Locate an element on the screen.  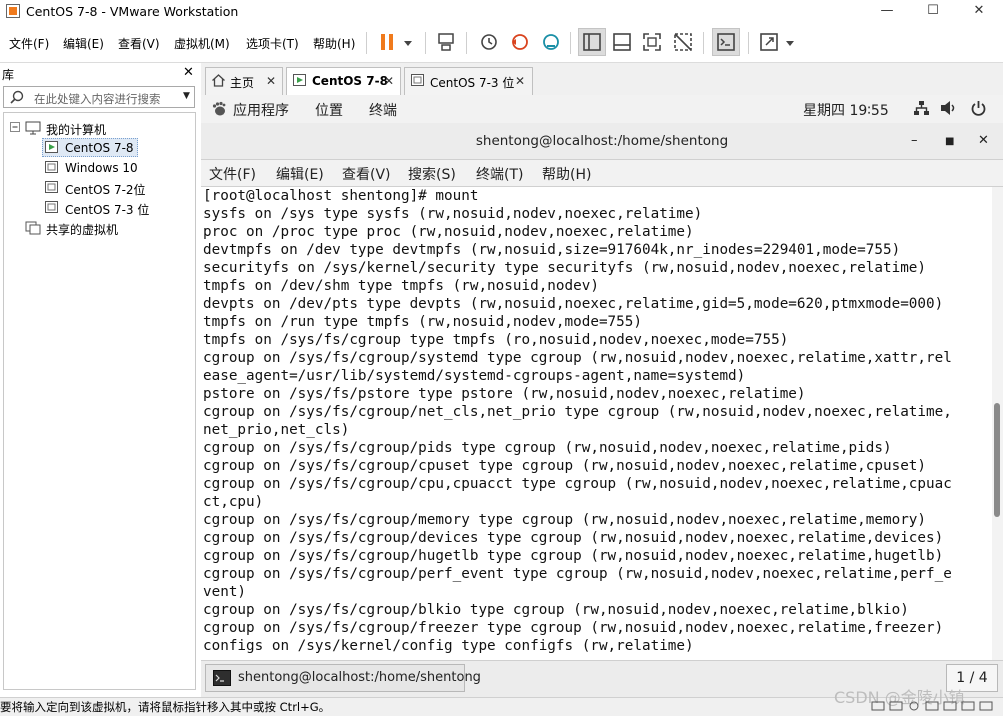
show-library-icon is located at coordinates (592, 42).